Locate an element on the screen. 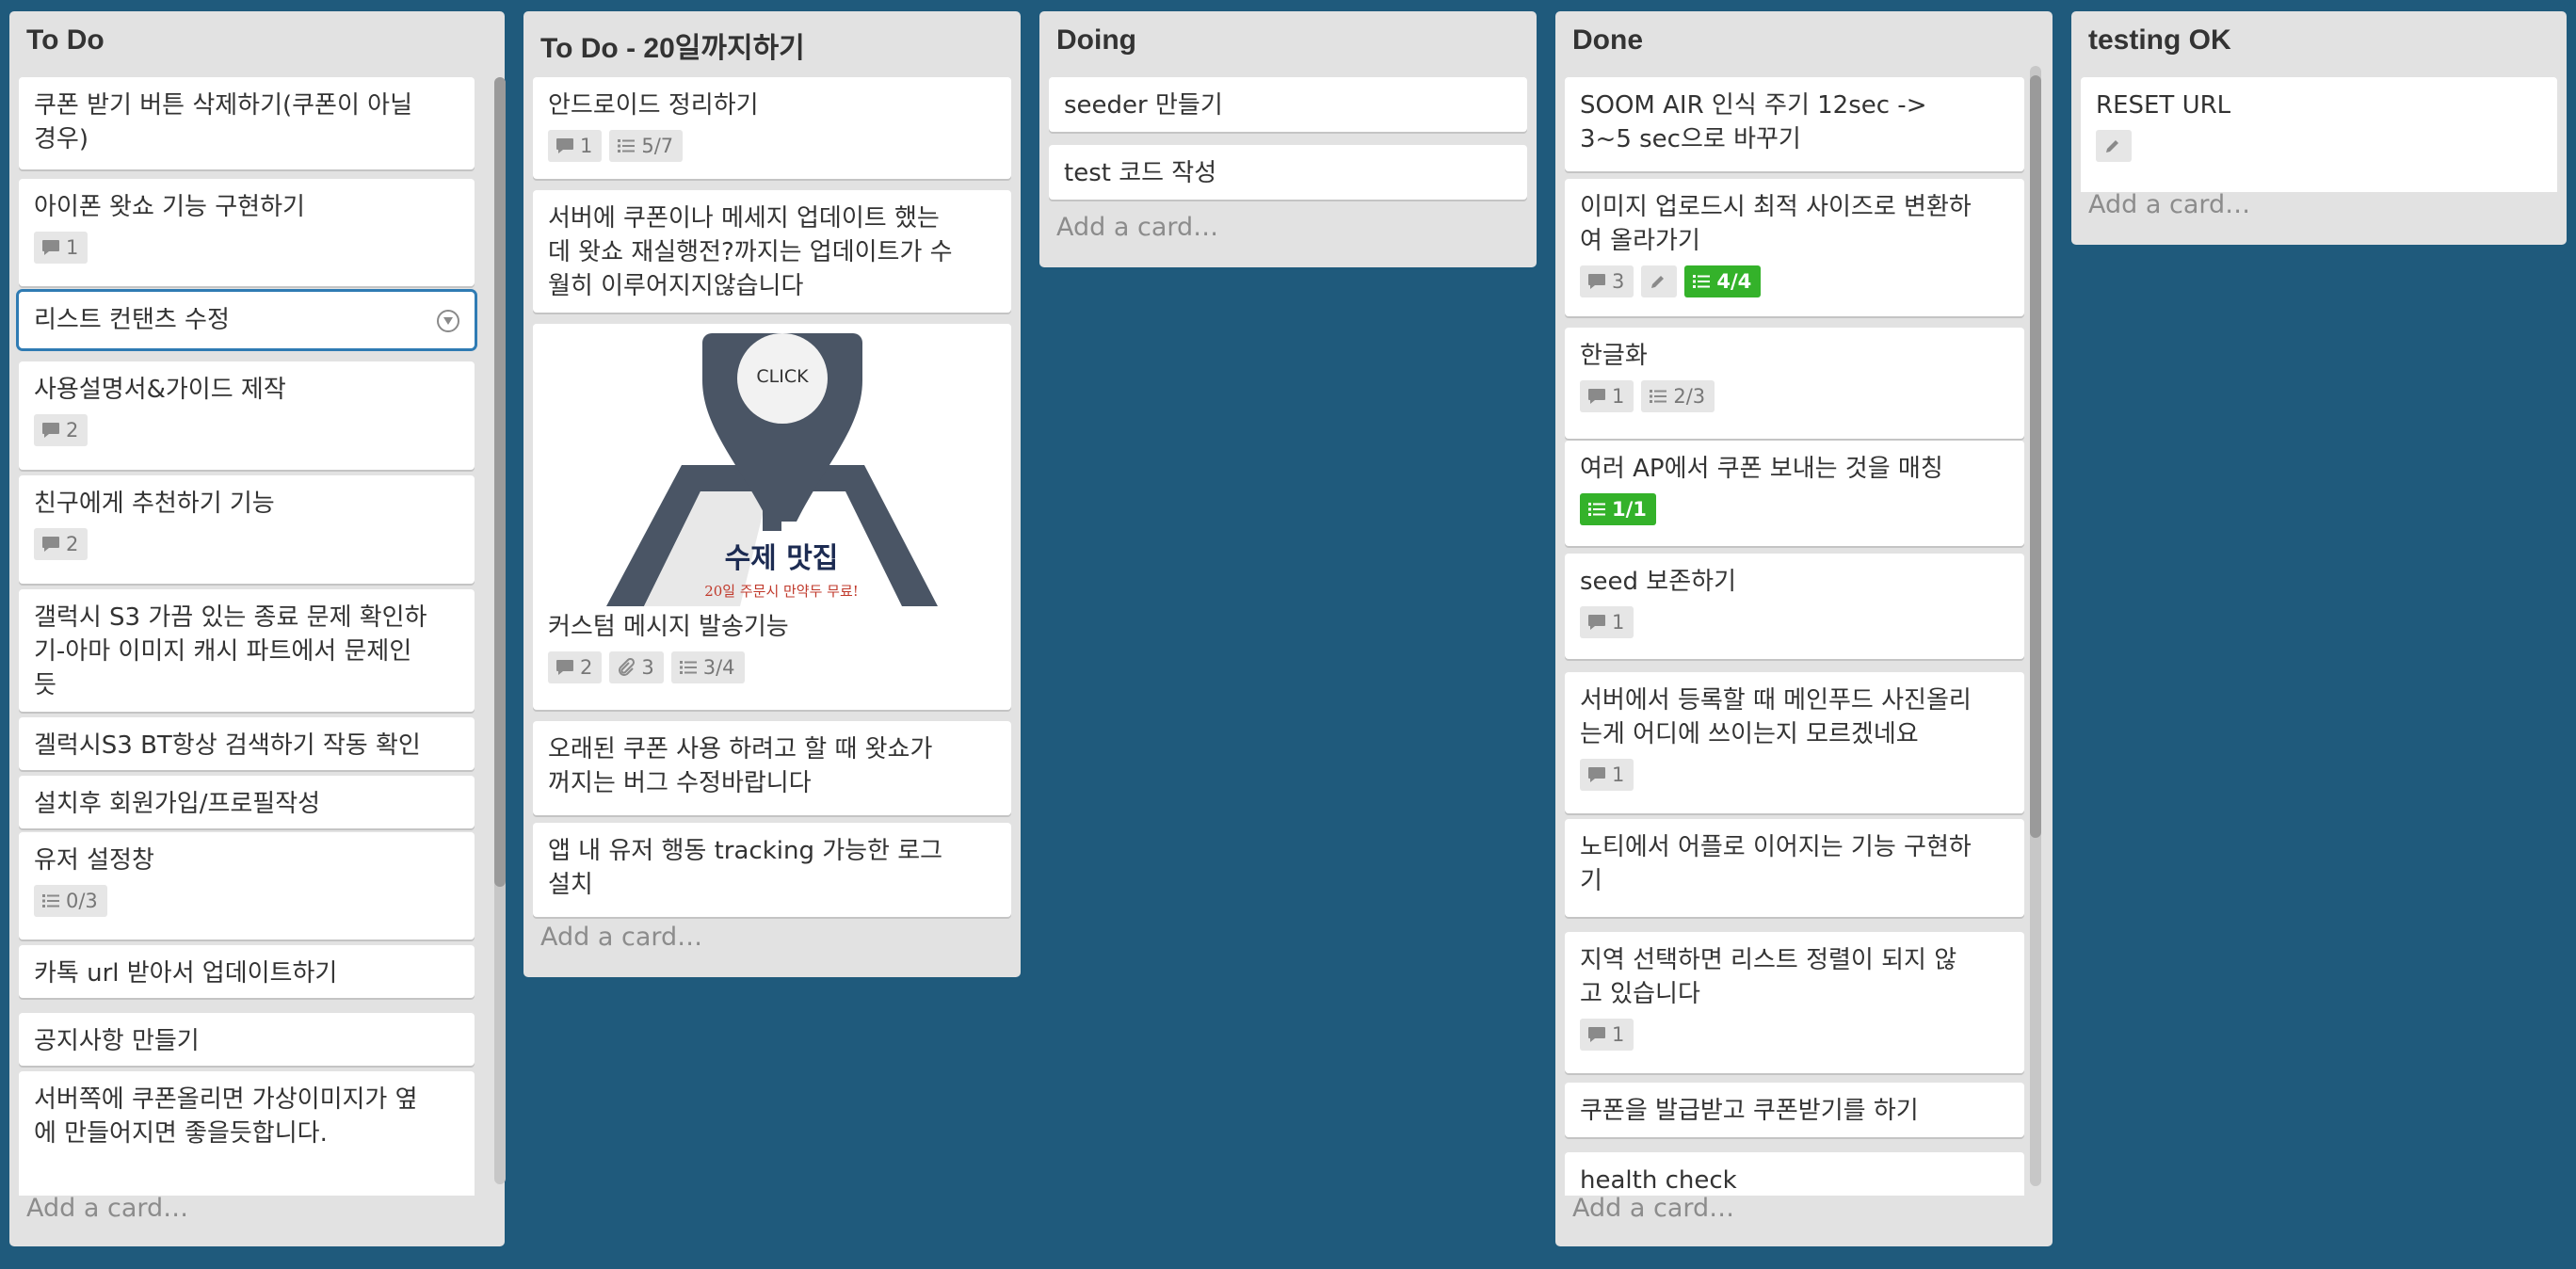 This screenshot has height=1269, width=2576. comment-badge: 2 is located at coordinates (61, 430).